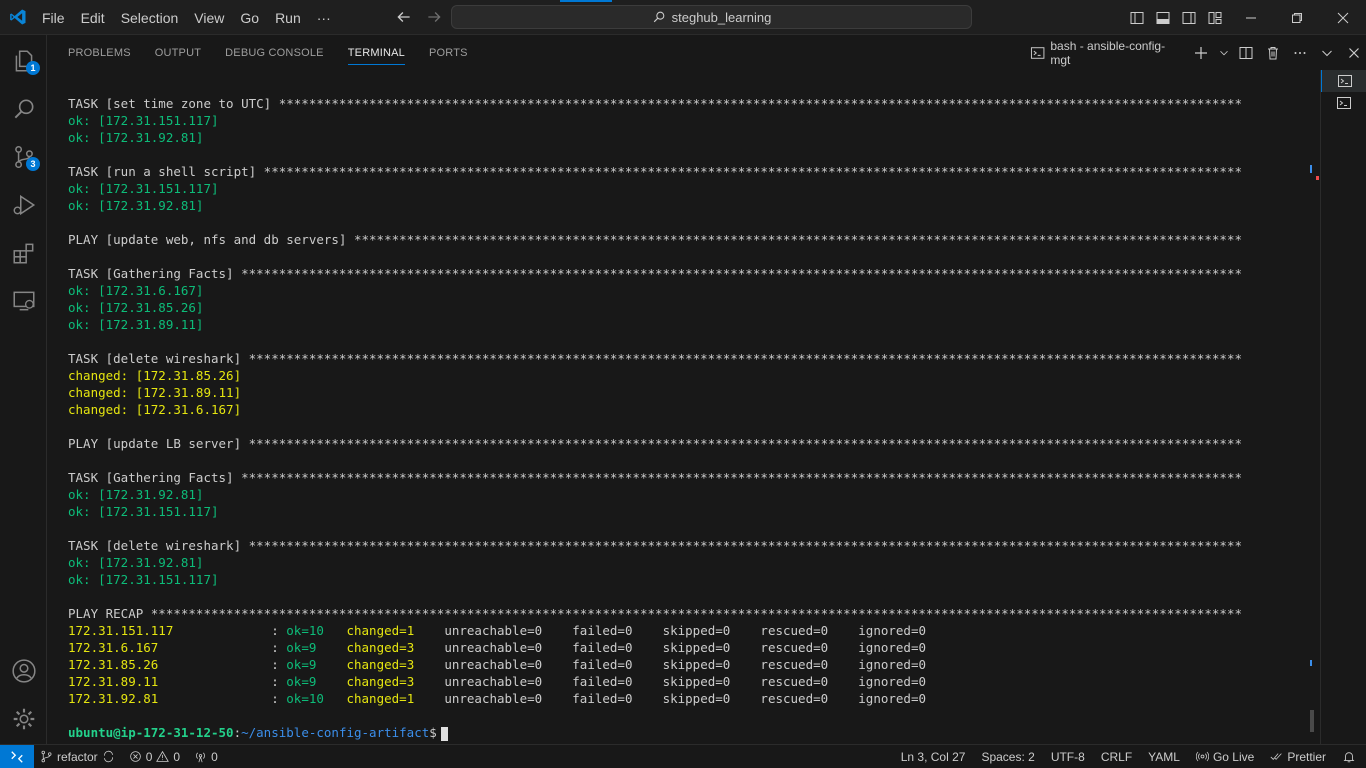 This screenshot has height=768, width=1366. Describe the element at coordinates (53, 18) in the screenshot. I see `menu-file: File` at that location.